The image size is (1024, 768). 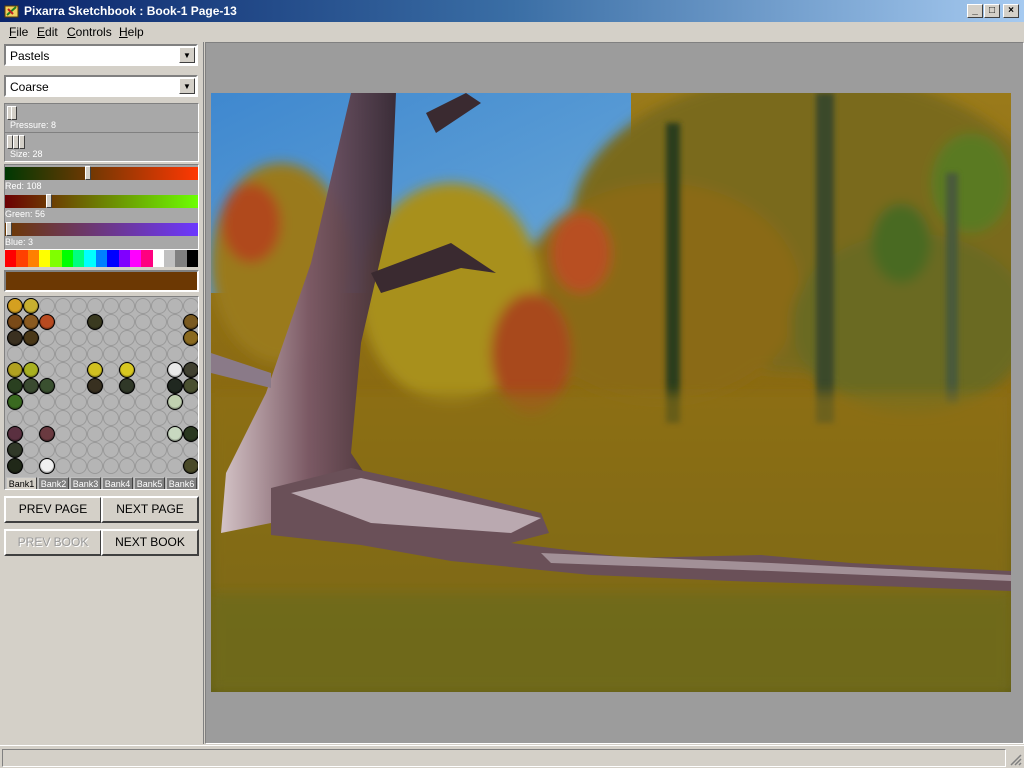 I want to click on bank-tab-1: Bank1, so click(x=21, y=483).